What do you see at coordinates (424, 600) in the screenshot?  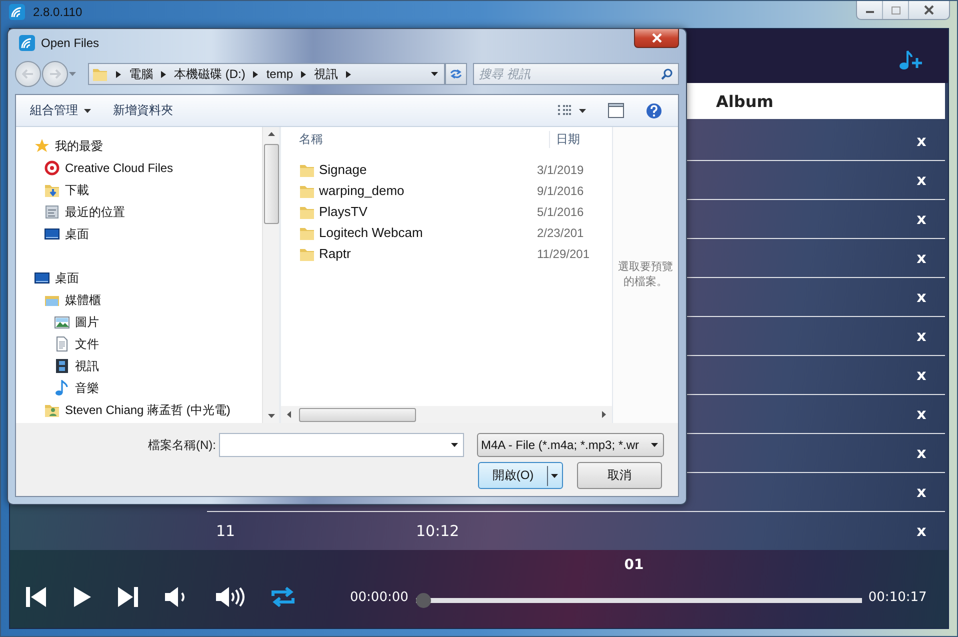 I see `slider-thumb` at bounding box center [424, 600].